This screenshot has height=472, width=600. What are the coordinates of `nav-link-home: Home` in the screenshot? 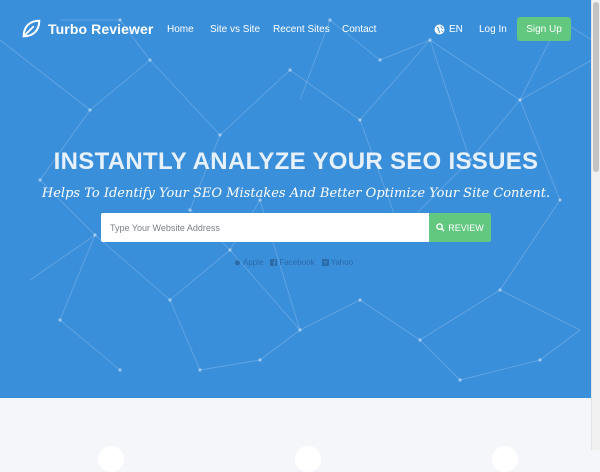 It's located at (180, 29).